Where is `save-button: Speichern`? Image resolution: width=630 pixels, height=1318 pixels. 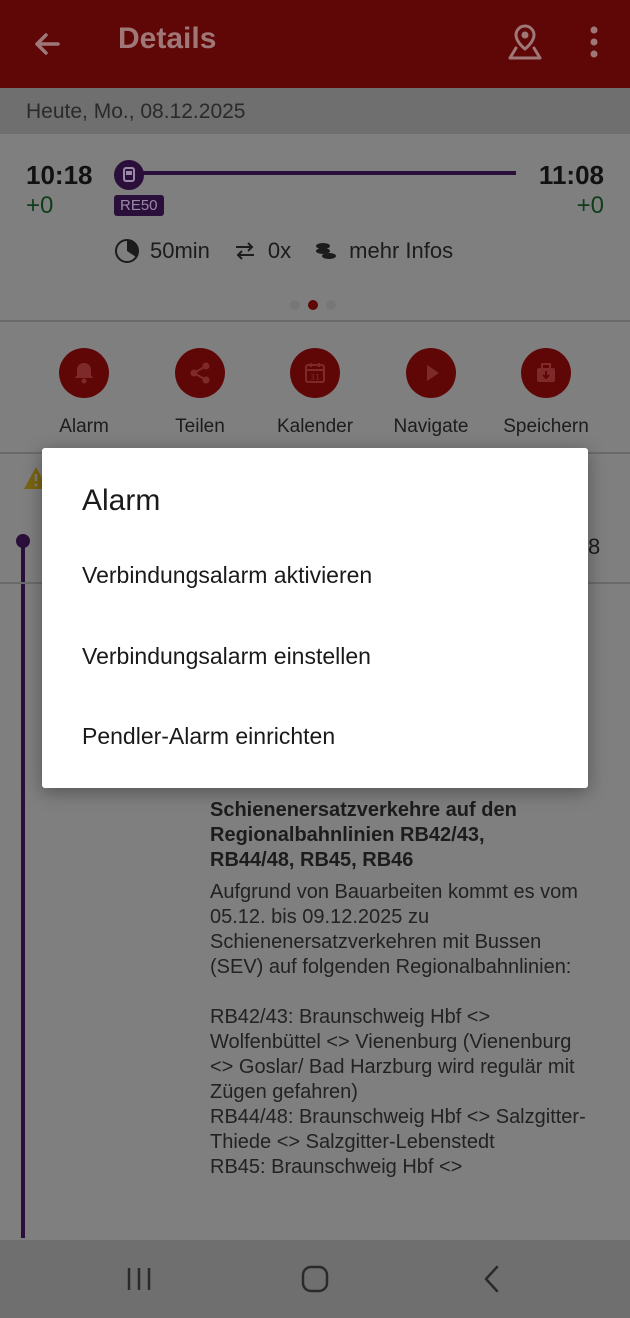 save-button: Speichern is located at coordinates (546, 393).